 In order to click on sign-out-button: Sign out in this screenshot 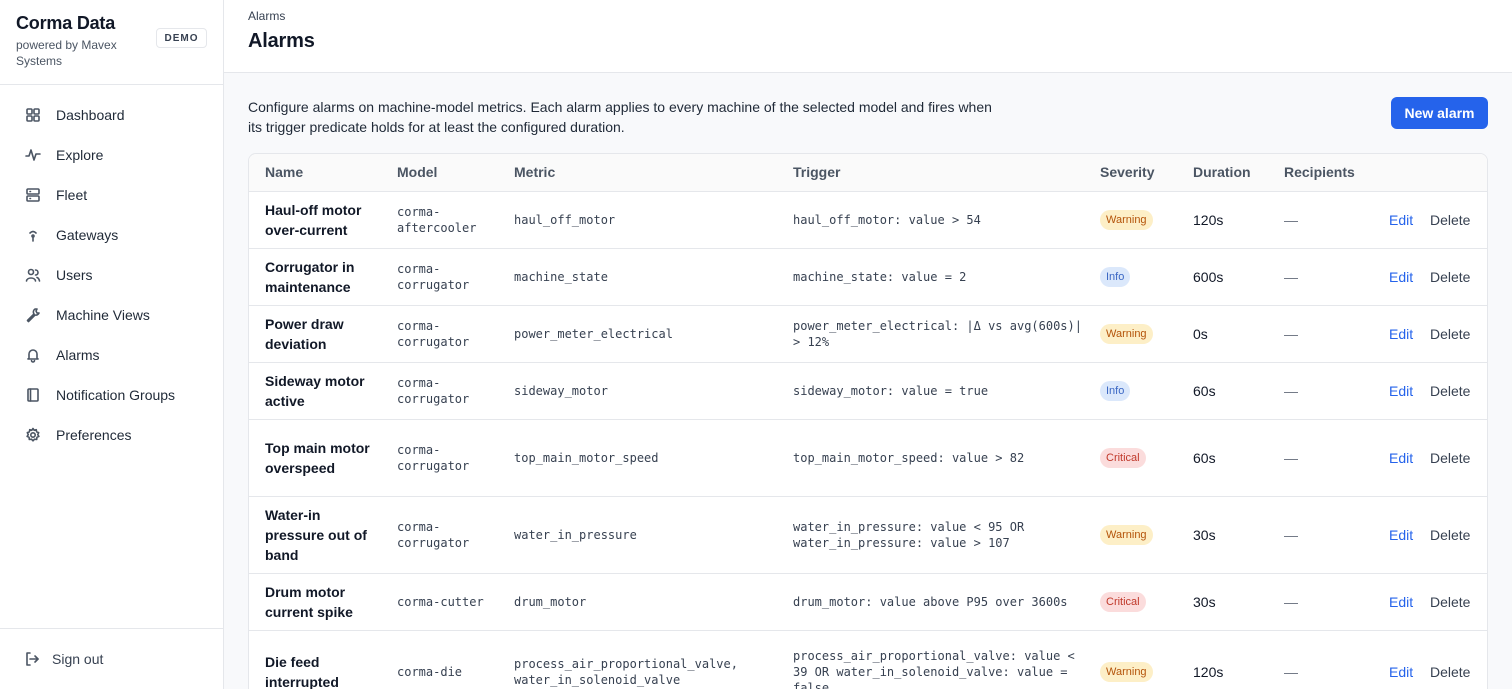, I will do `click(63, 659)`.